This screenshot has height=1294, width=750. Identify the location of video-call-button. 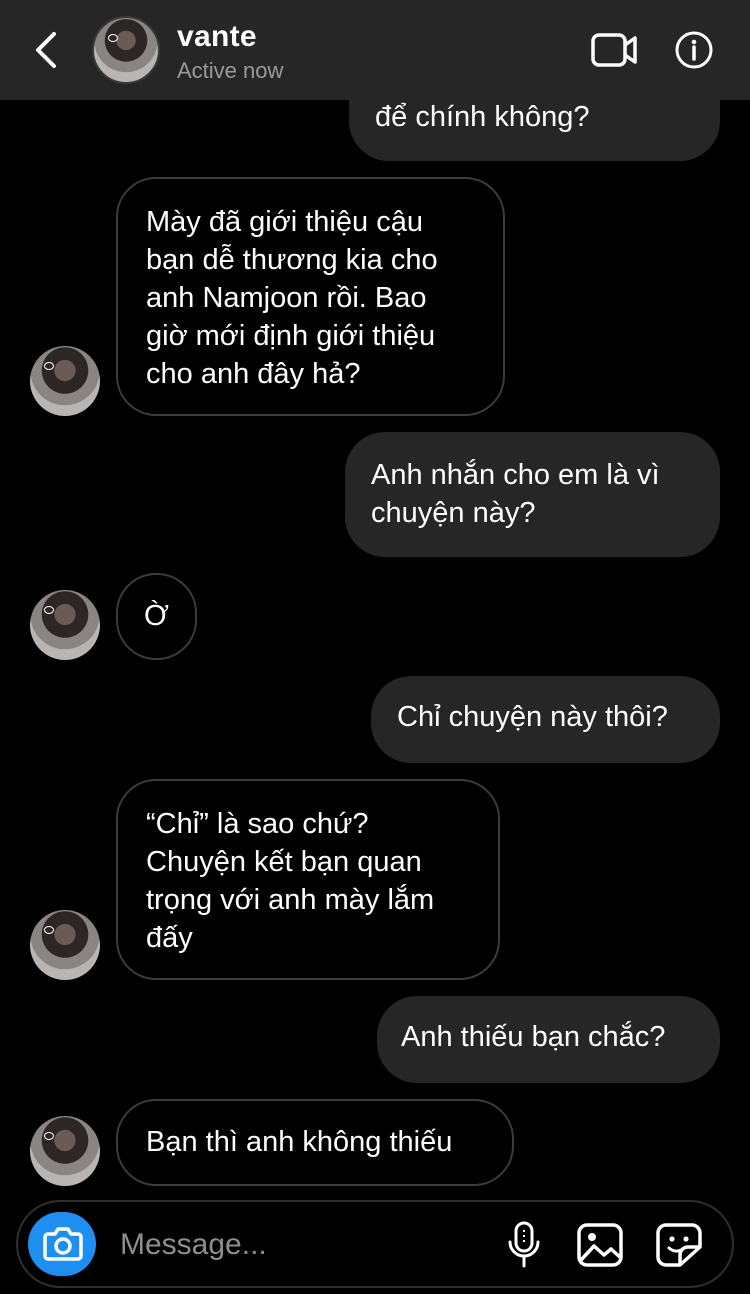
(614, 50).